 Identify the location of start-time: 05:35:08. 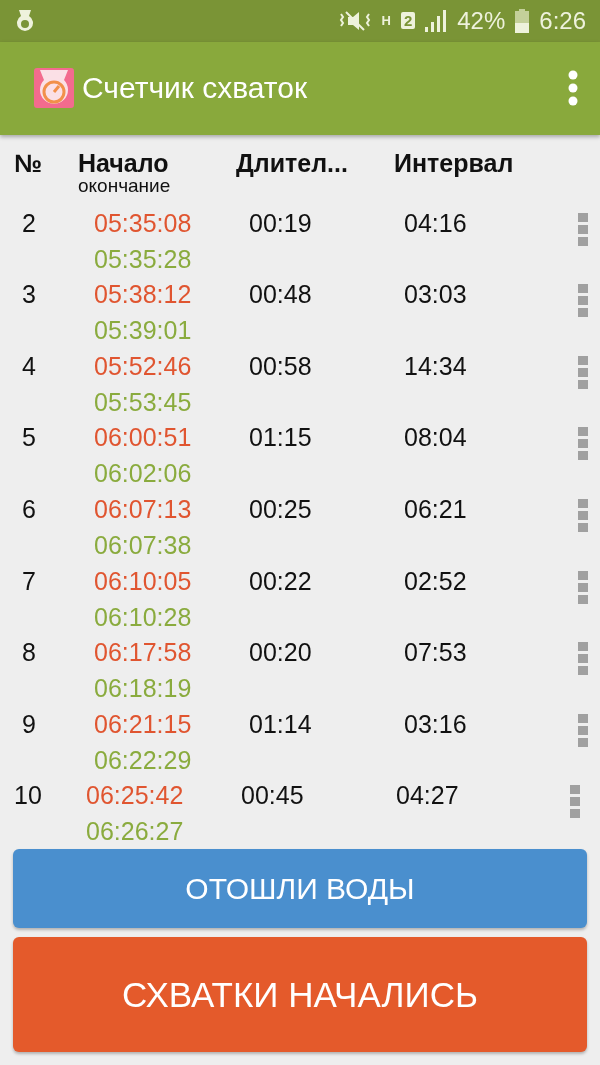
(143, 223).